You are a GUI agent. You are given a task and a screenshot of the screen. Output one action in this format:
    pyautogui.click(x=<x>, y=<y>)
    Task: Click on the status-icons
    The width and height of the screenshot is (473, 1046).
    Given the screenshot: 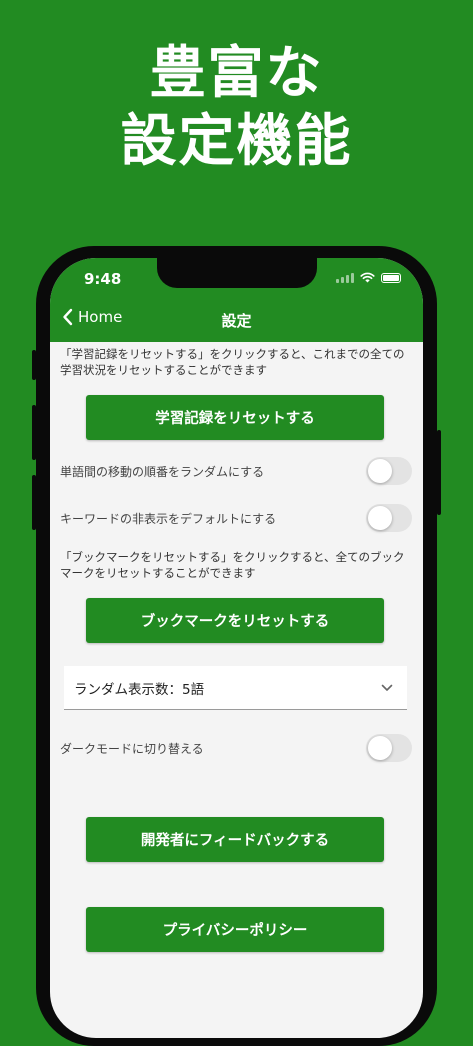 What is the action you would take?
    pyautogui.click(x=368, y=277)
    